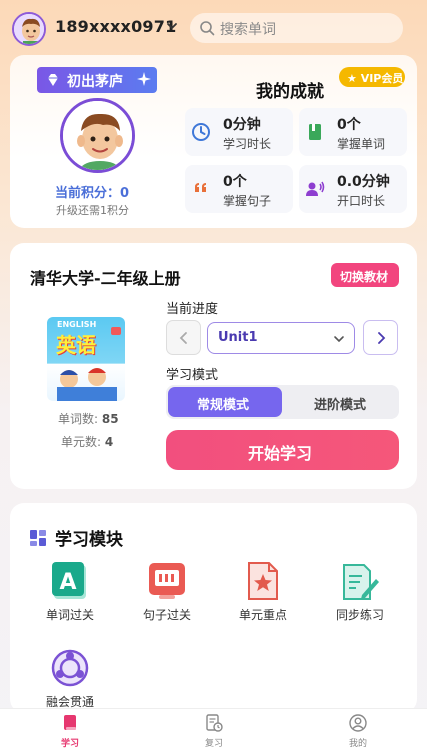 The image size is (427, 750). What do you see at coordinates (69, 615) in the screenshot?
I see `module-label: 单词过关` at bounding box center [69, 615].